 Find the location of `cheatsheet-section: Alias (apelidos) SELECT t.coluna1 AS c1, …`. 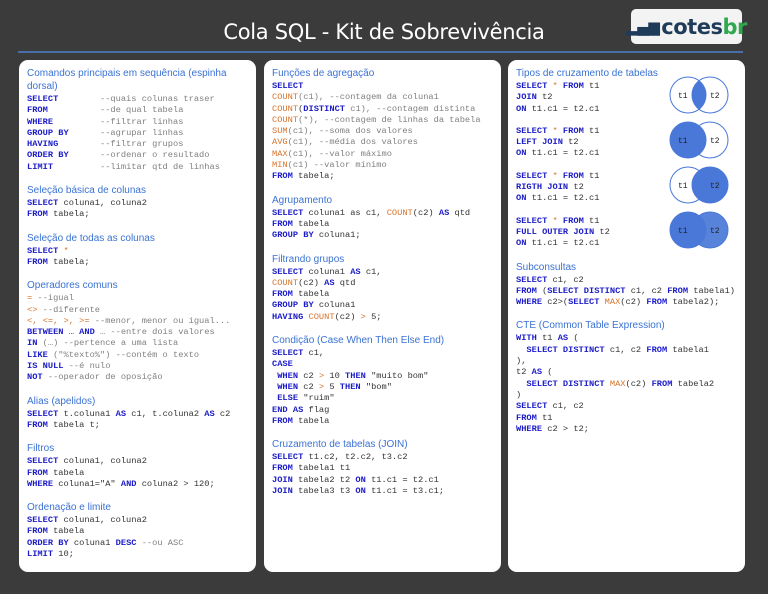

cheatsheet-section: Alias (apelidos) SELECT t.coluna1 AS c1, … is located at coordinates (137, 413).